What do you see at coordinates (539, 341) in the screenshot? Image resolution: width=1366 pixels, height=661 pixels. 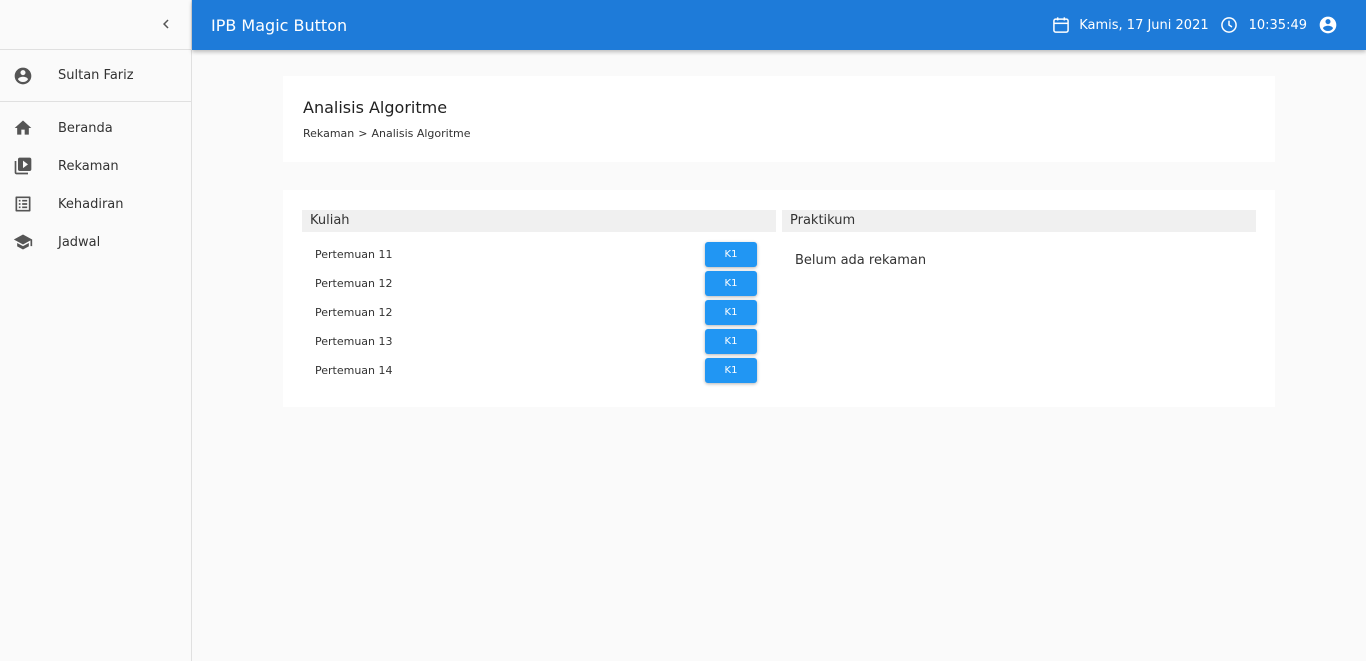 I see `list-item: Pertemuan 13 K1` at bounding box center [539, 341].